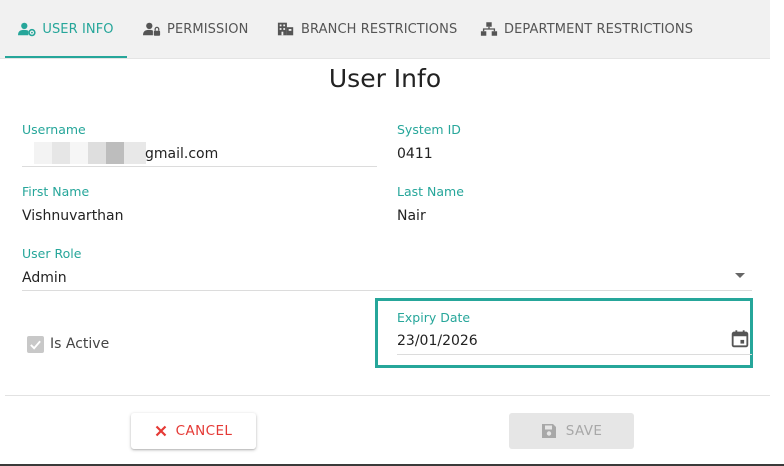 The width and height of the screenshot is (784, 466). I want to click on tab-user-info: USER INFO, so click(66, 29).